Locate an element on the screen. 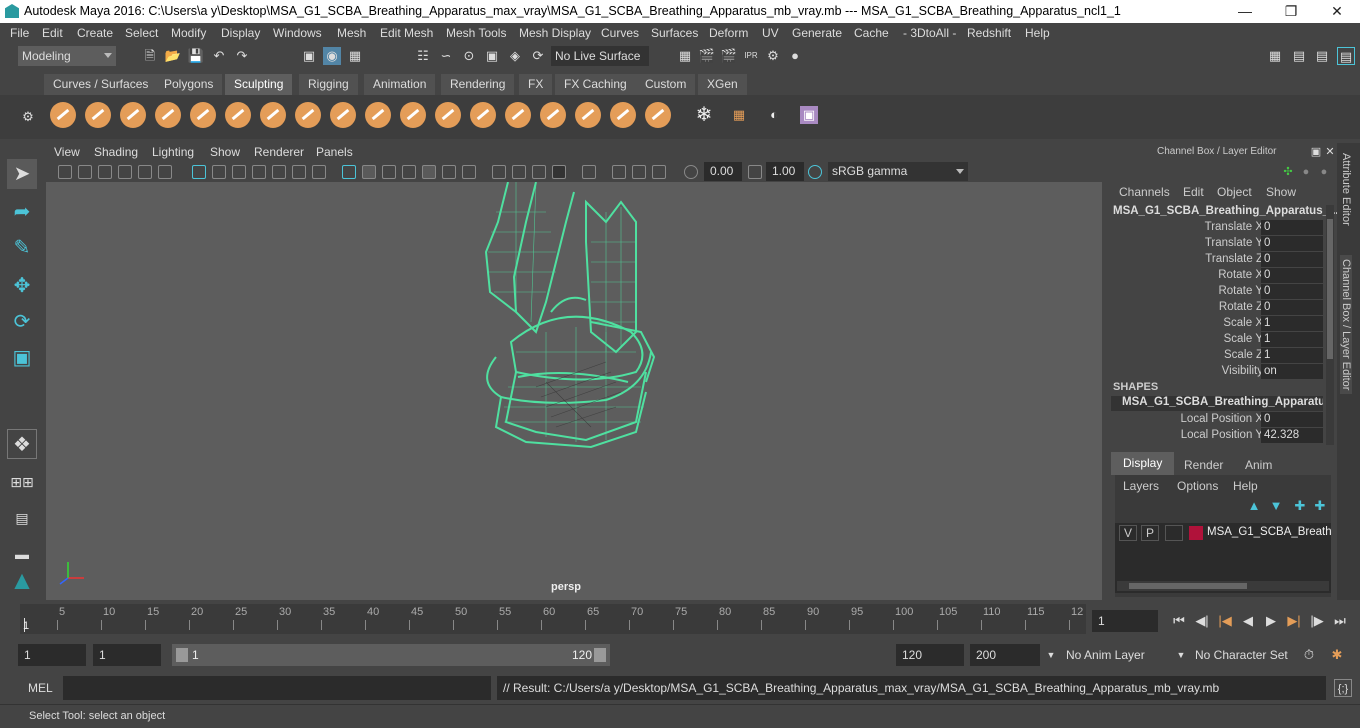  xray-joints-icon is located at coordinates (619, 172).